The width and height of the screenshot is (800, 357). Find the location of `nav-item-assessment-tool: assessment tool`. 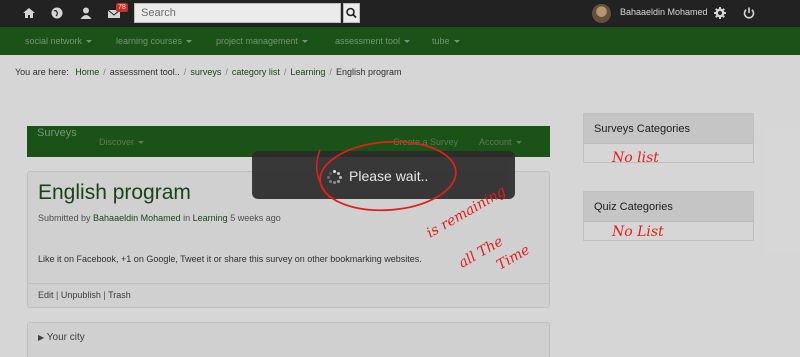

nav-item-assessment-tool: assessment tool is located at coordinates (373, 41).